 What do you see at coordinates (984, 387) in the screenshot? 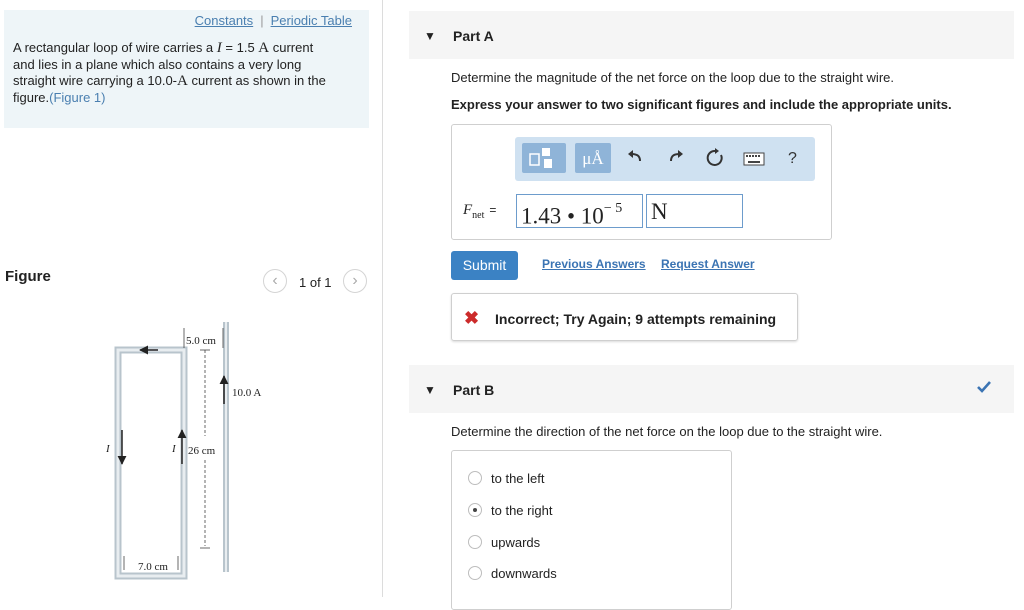
I see `correct-check-icon` at bounding box center [984, 387].